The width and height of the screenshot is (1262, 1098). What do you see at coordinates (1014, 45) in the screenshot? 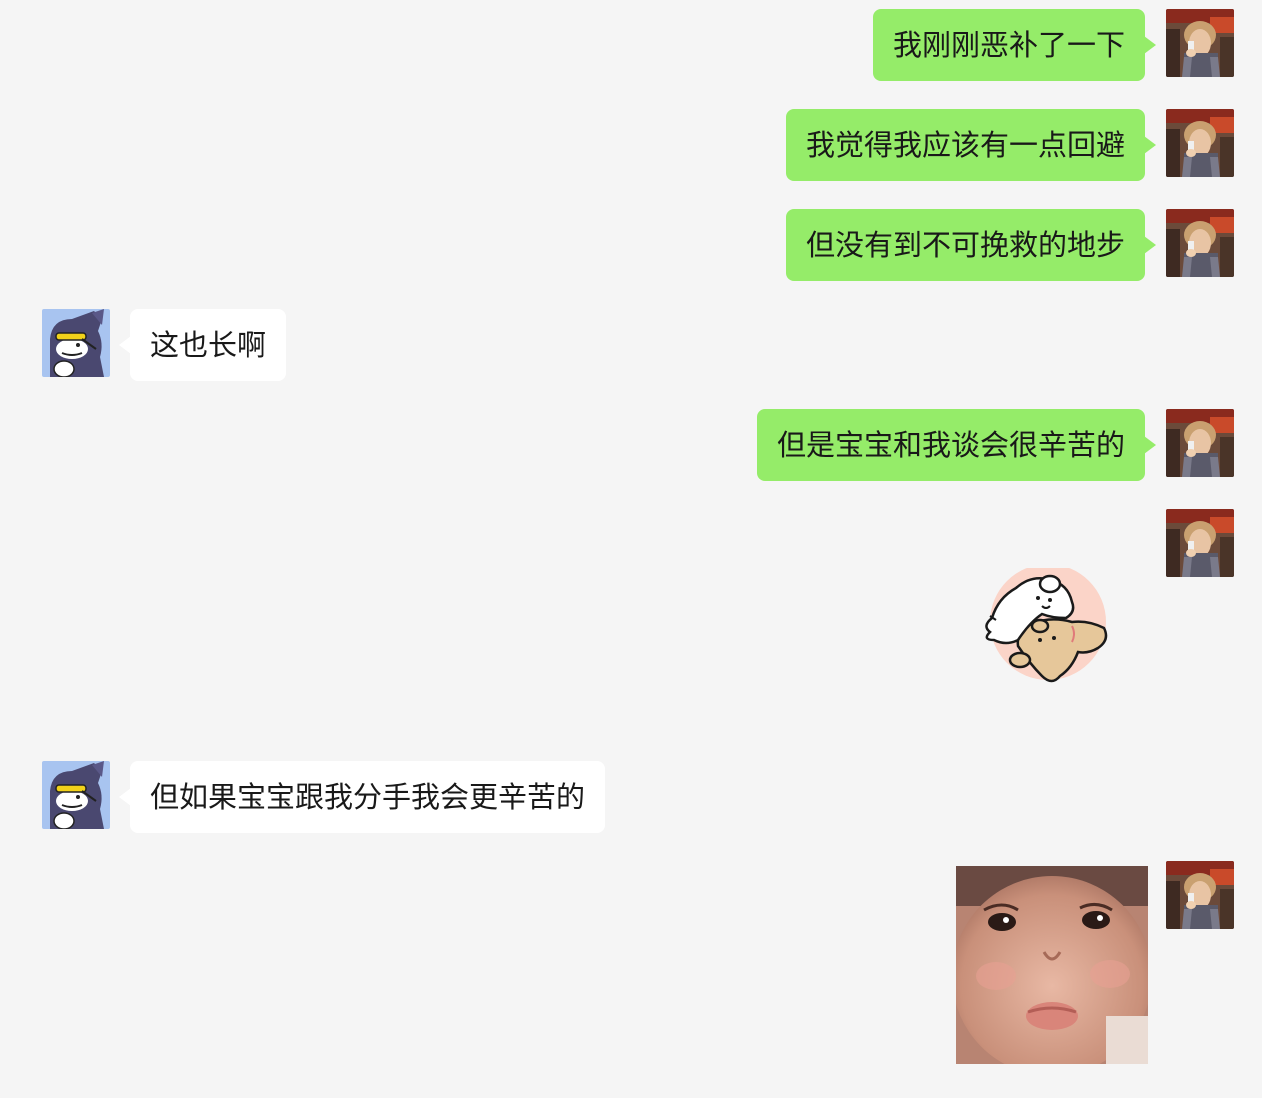
I see `message-bubble-sent: 我刚刚恶补了一下` at bounding box center [1014, 45].